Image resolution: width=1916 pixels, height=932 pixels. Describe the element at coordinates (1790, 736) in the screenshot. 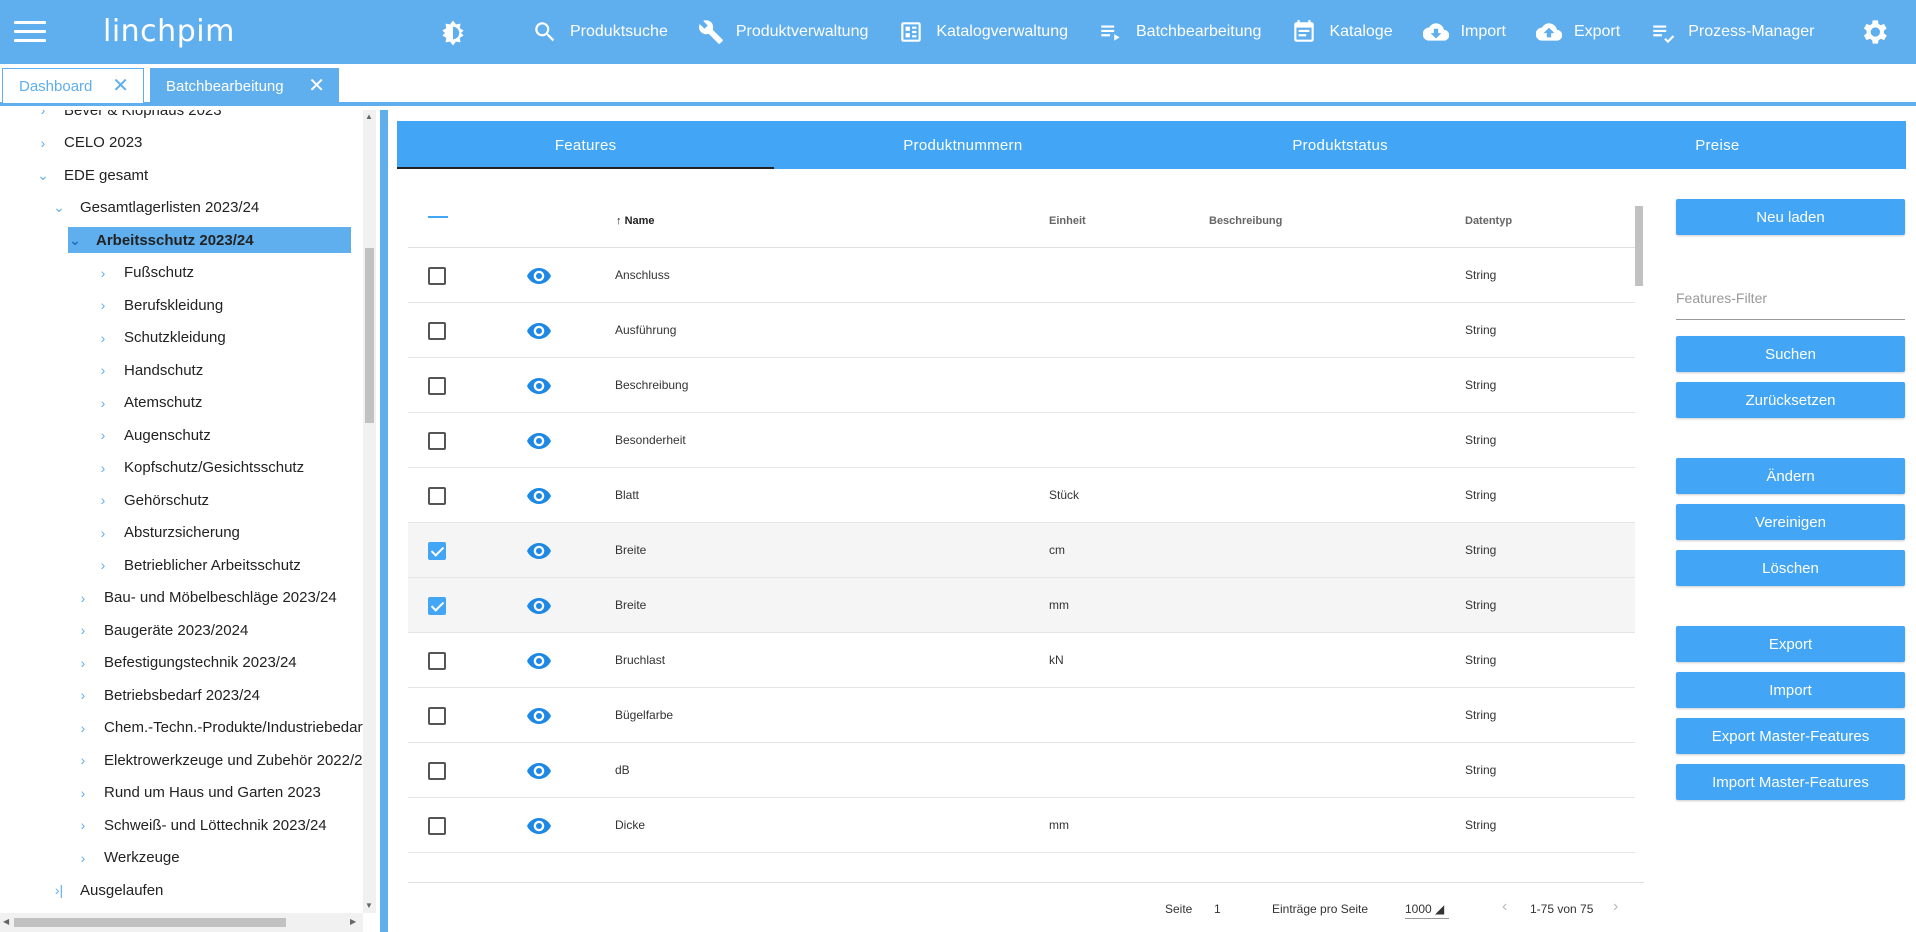

I see `export-master-features-button: Export Master-Features` at that location.